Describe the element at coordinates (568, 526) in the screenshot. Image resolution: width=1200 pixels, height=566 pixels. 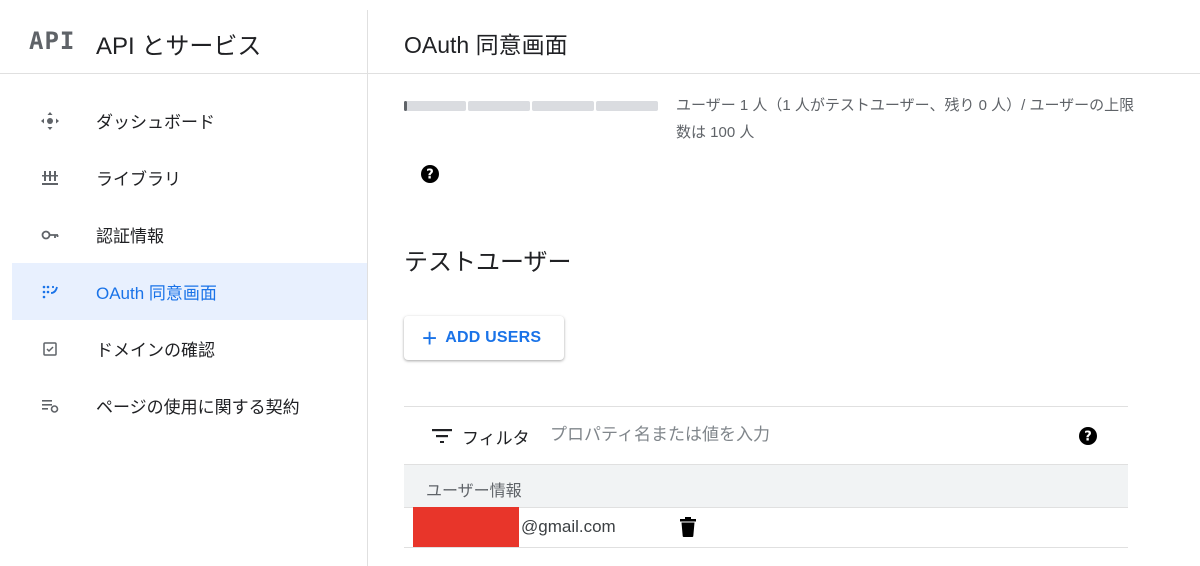
I see `user-email: @gmail.com` at that location.